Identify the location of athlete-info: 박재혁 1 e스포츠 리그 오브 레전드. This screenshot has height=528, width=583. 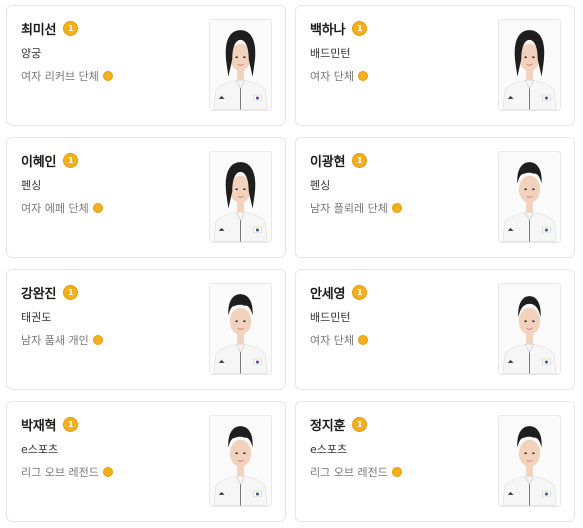
(110, 447).